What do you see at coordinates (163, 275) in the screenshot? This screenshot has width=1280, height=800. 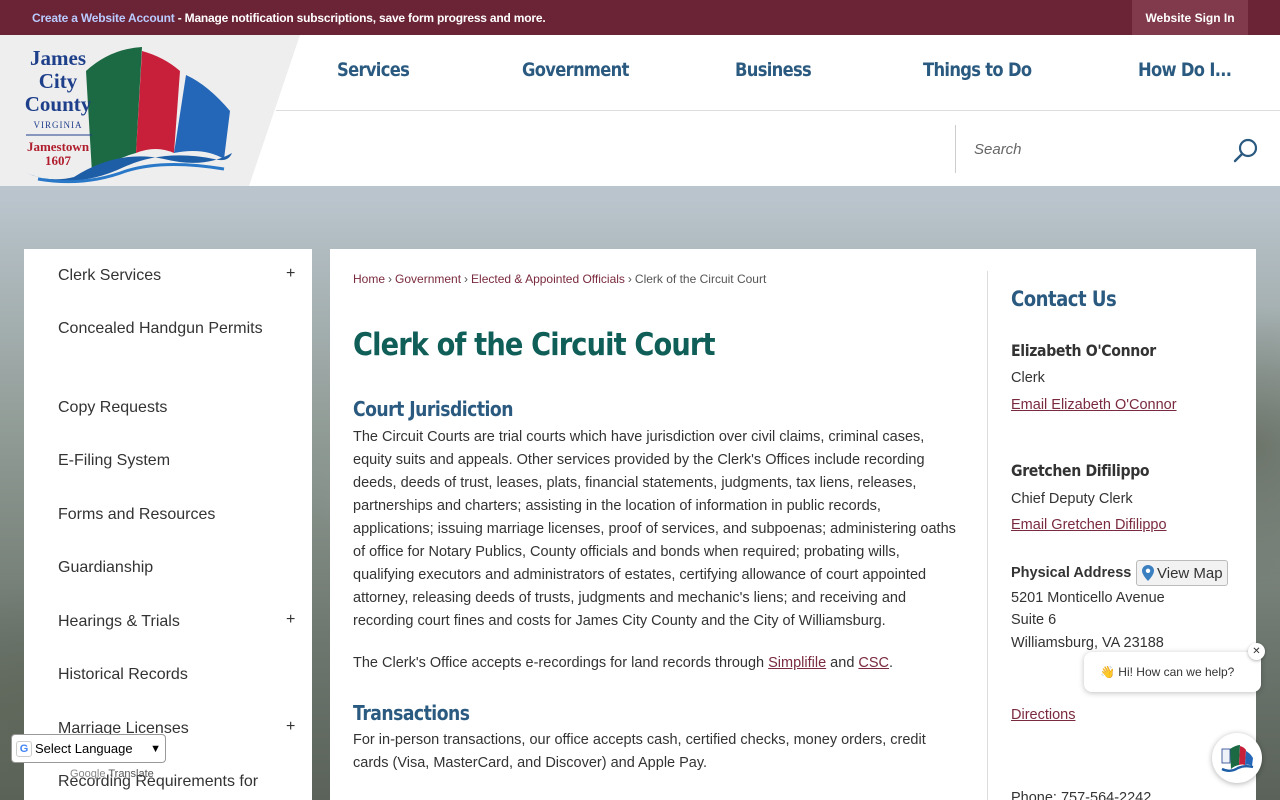 I see `sidebar-item-clerk-services: Clerk Services` at bounding box center [163, 275].